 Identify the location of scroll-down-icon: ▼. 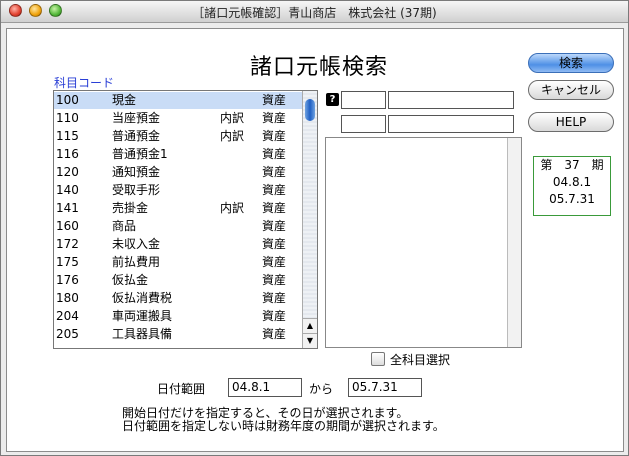
(310, 340).